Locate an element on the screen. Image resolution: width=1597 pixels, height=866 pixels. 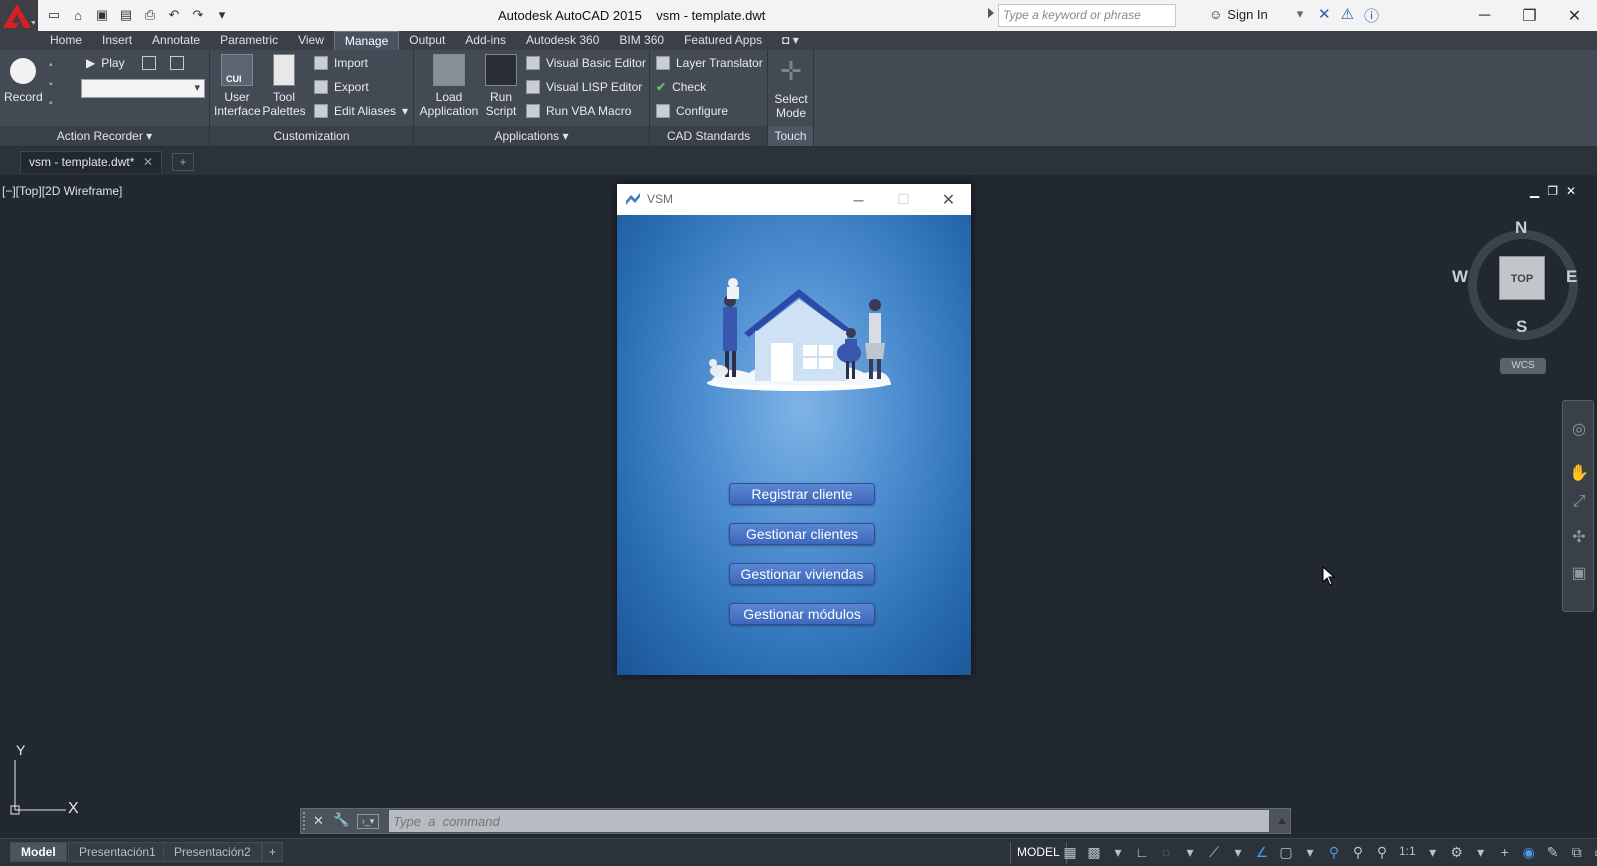
configure-button: Configure is located at coordinates (692, 111).